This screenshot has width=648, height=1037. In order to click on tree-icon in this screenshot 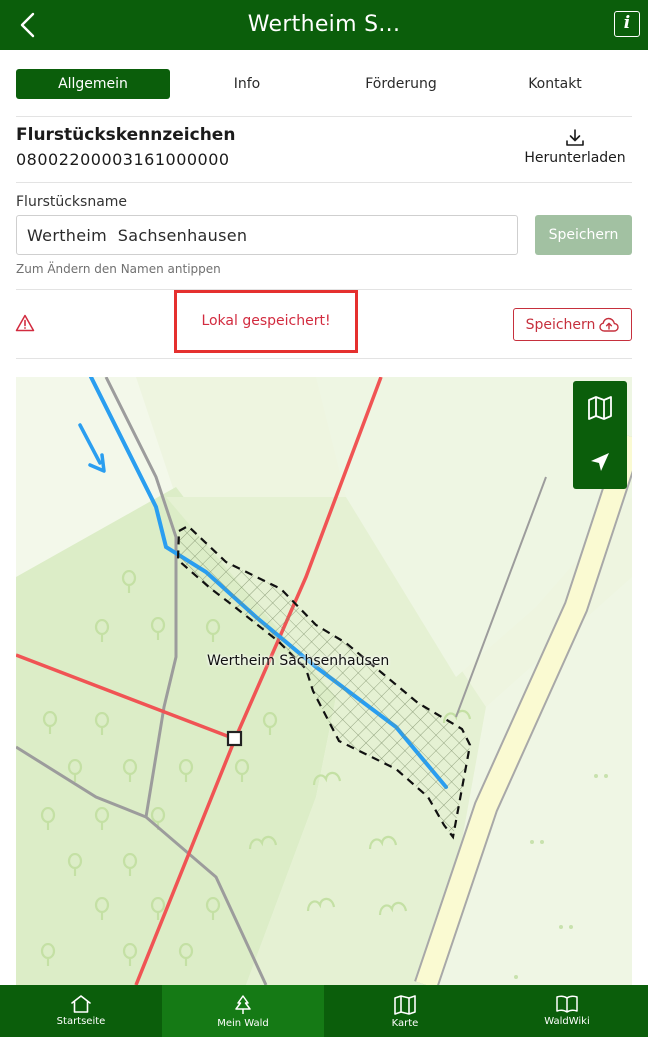, I will do `click(243, 1004)`.